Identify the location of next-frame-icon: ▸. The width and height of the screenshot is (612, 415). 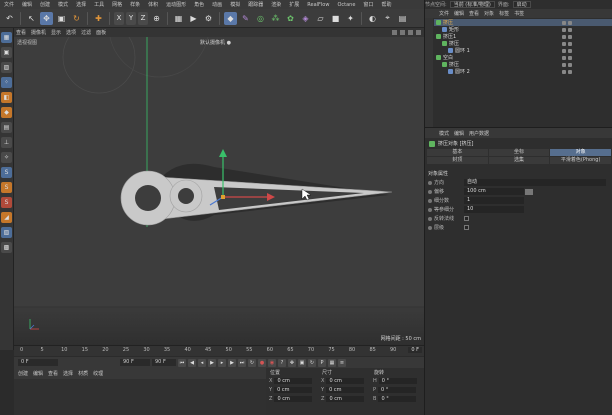
(222, 362).